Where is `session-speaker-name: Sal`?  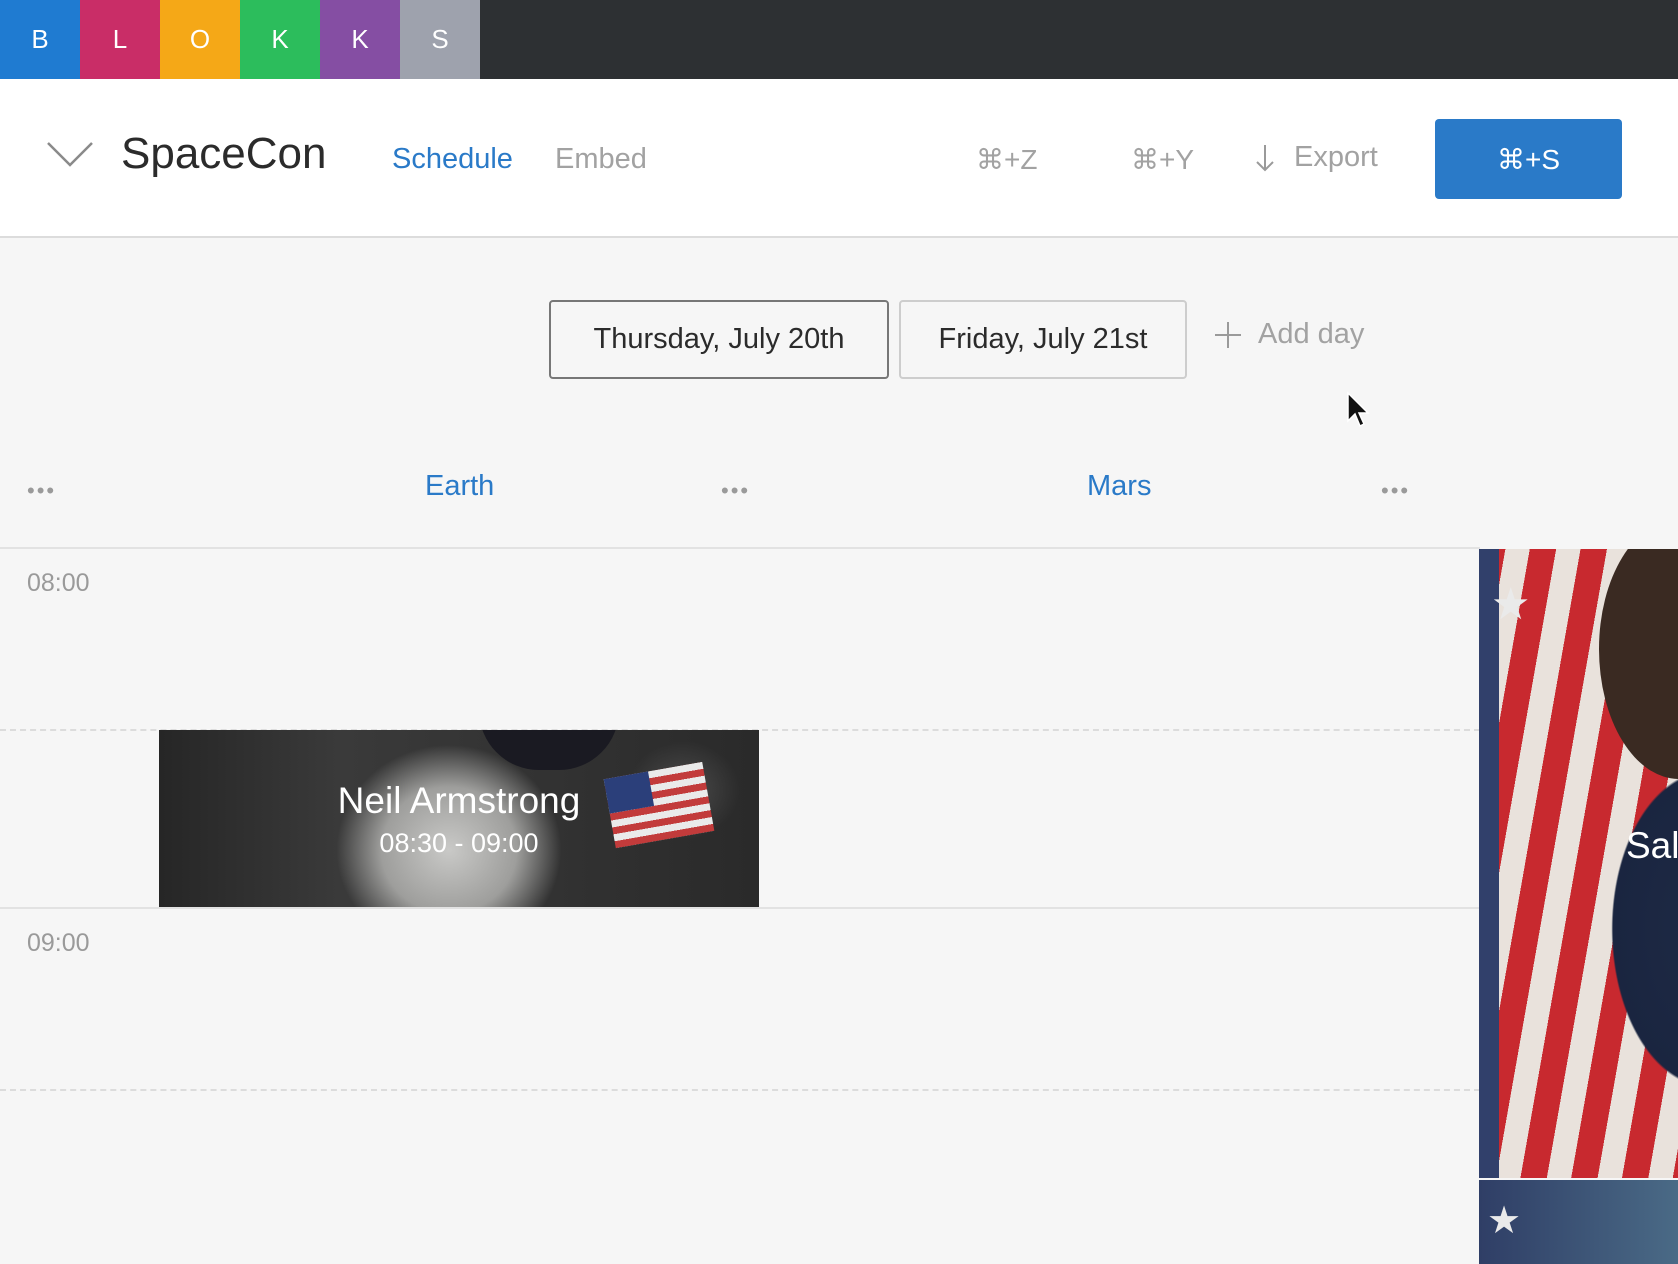 session-speaker-name: Sal is located at coordinates (1652, 845).